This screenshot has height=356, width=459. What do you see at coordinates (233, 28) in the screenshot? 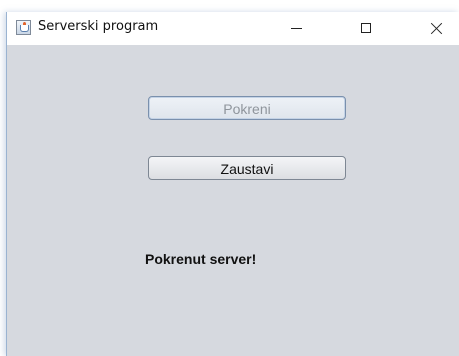
I see `title-bar: Serverski program` at bounding box center [233, 28].